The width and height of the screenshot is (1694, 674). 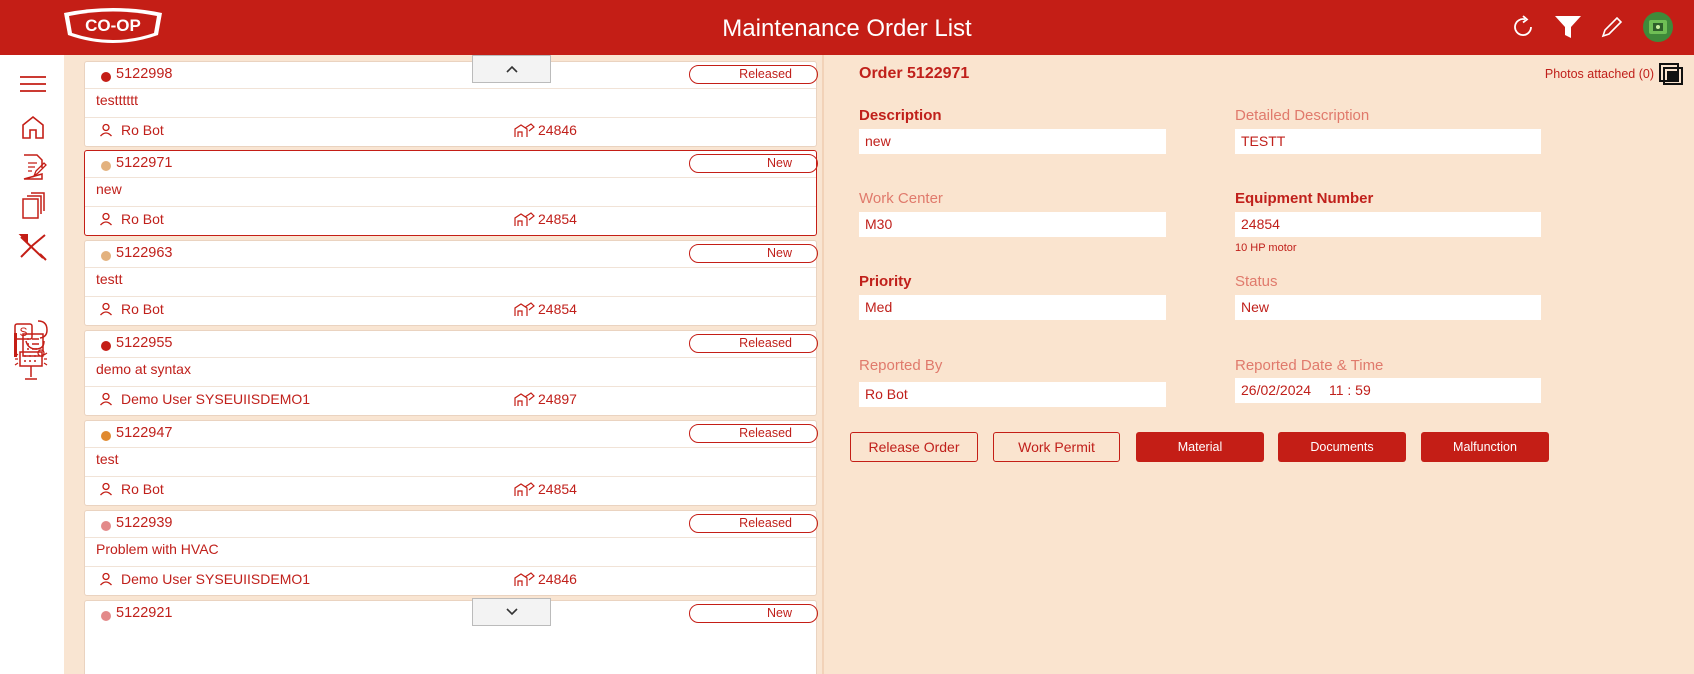 What do you see at coordinates (109, 279) in the screenshot?
I see `order-description: testt` at bounding box center [109, 279].